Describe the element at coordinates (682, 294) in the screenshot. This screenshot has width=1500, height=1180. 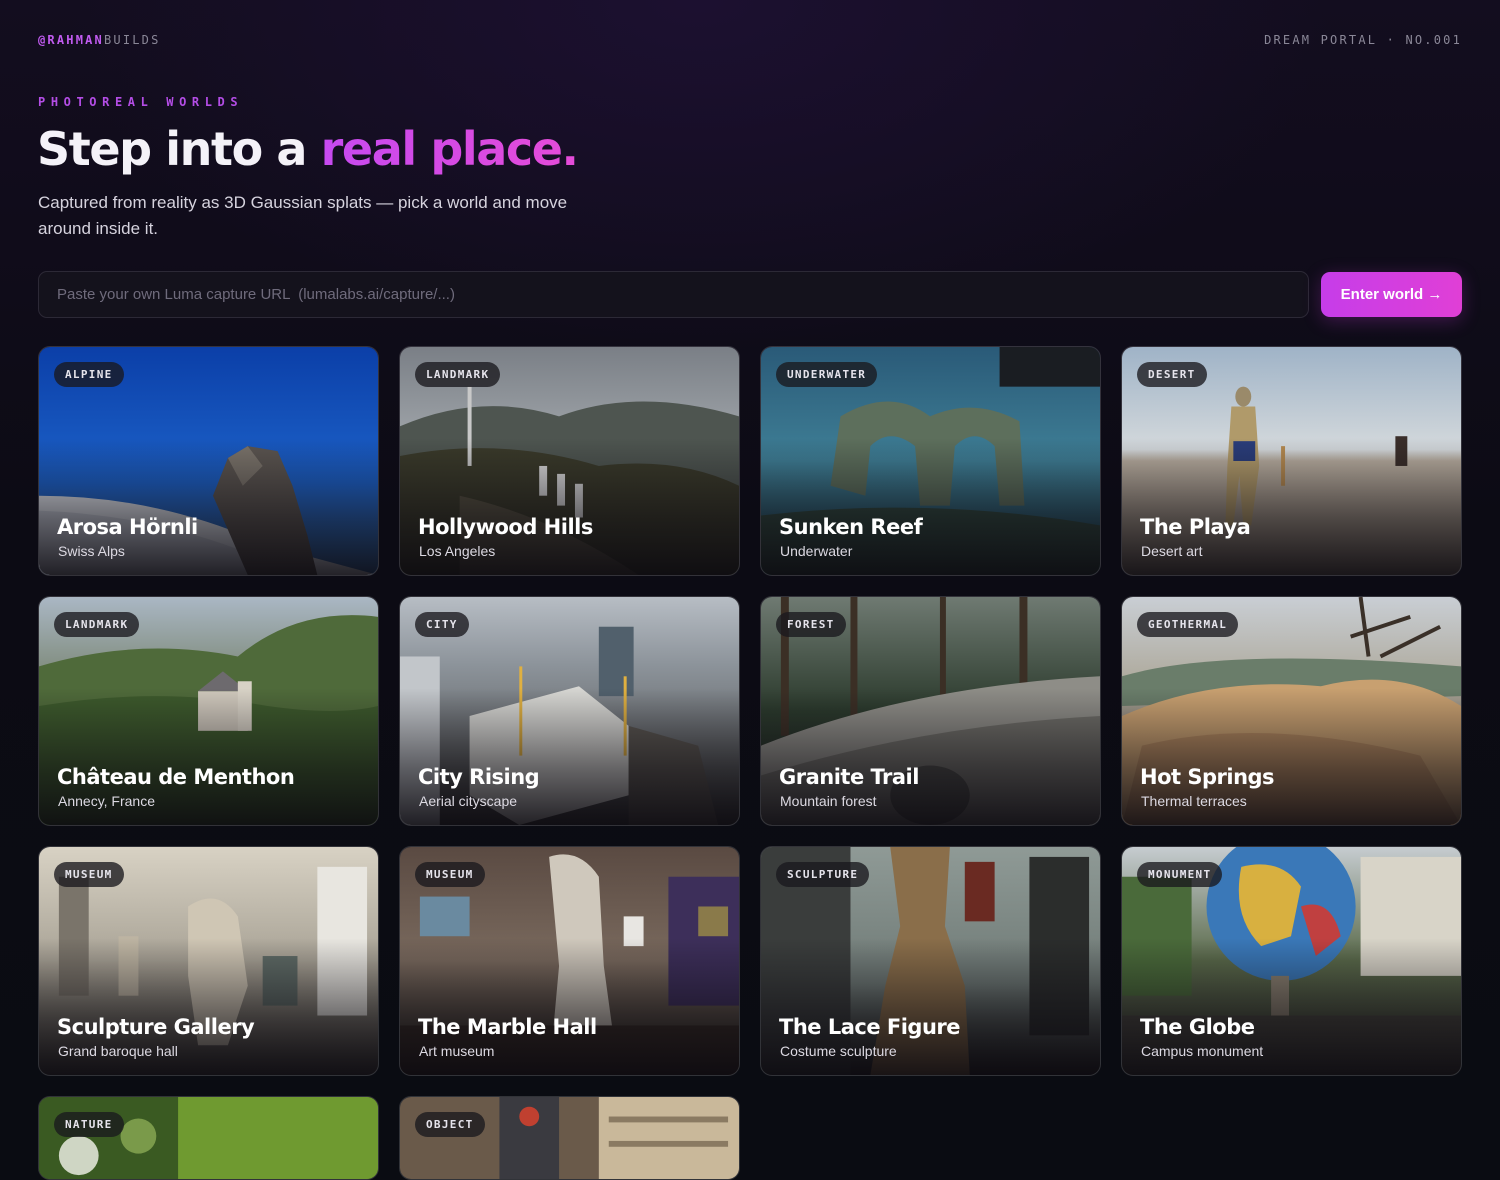
I see `capture-url-input` at that location.